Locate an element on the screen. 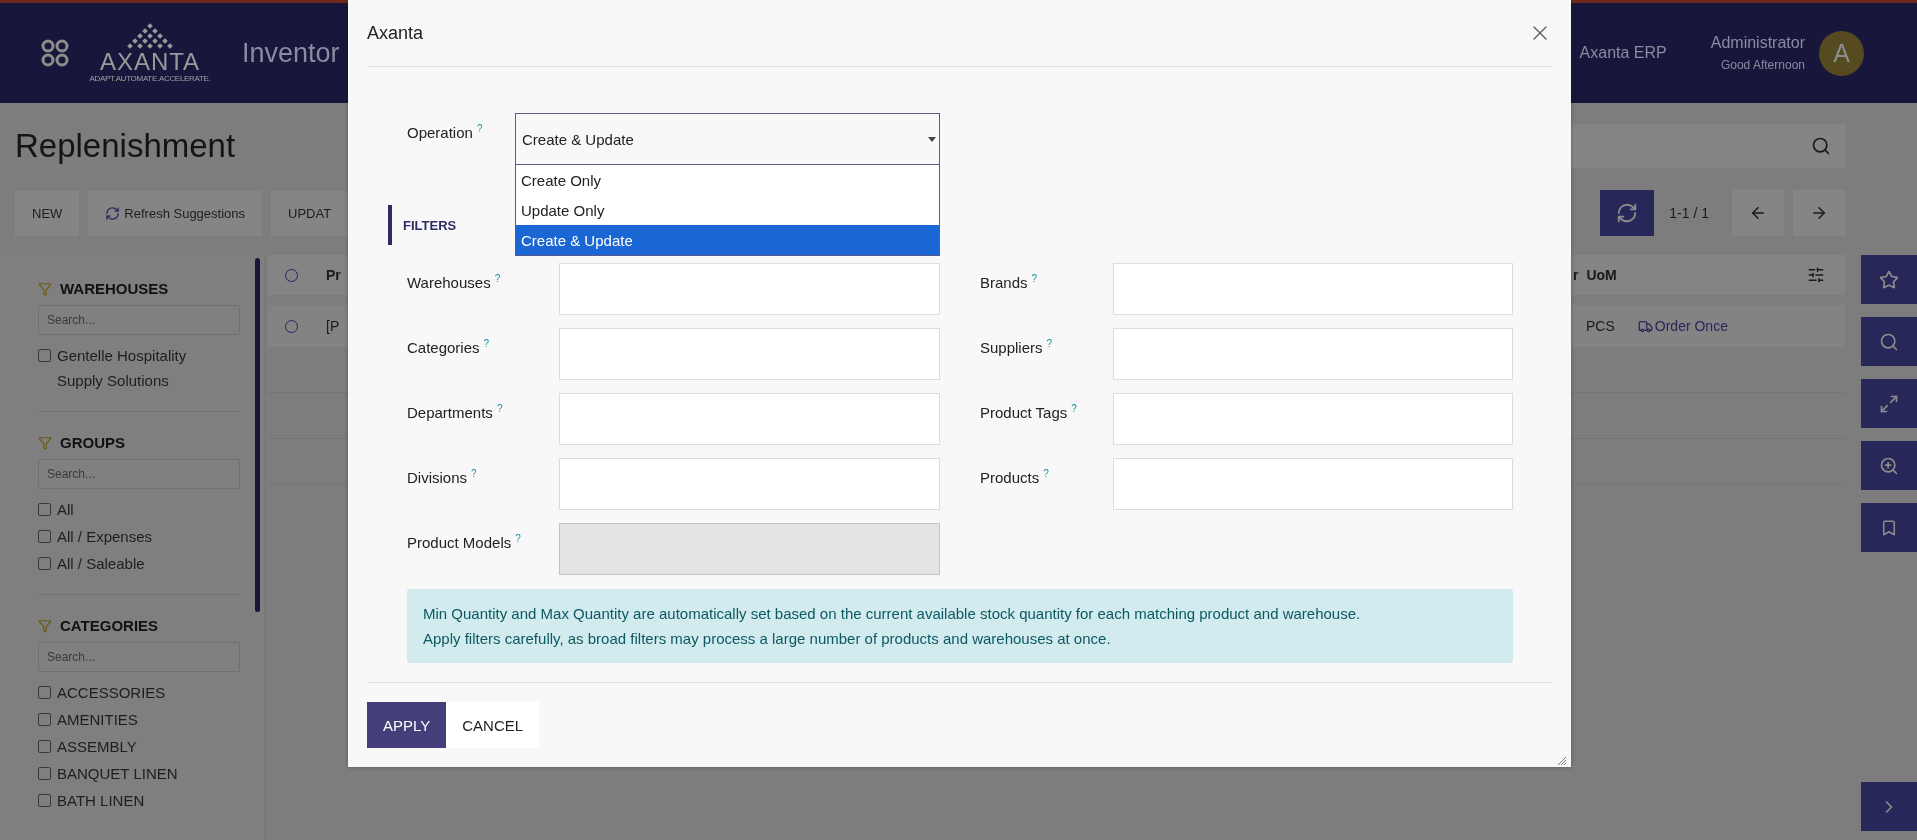  checkbox-label: BANQUET LINEN is located at coordinates (117, 773).